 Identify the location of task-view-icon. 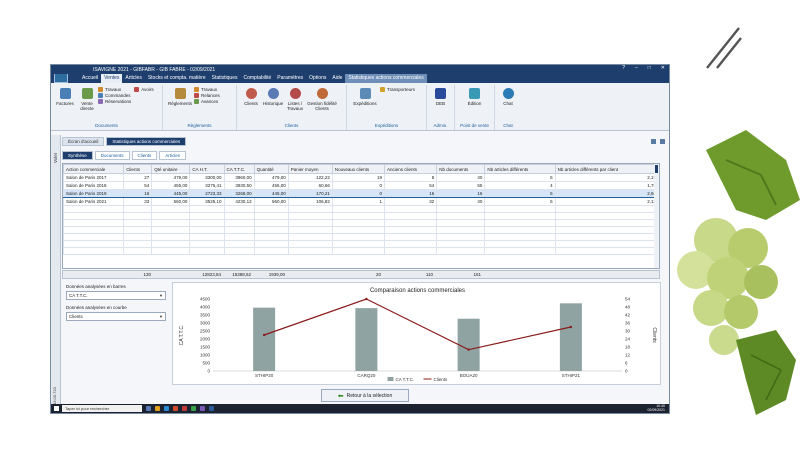
(148, 408).